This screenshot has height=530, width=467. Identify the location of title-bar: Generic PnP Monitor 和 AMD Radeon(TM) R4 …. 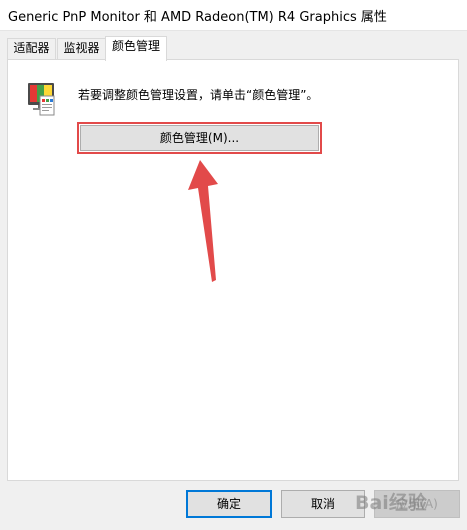
(233, 15).